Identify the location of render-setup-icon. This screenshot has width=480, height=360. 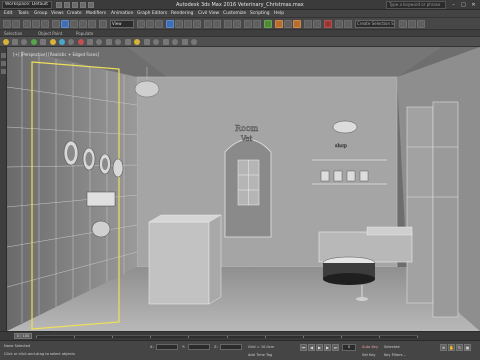
(279, 24).